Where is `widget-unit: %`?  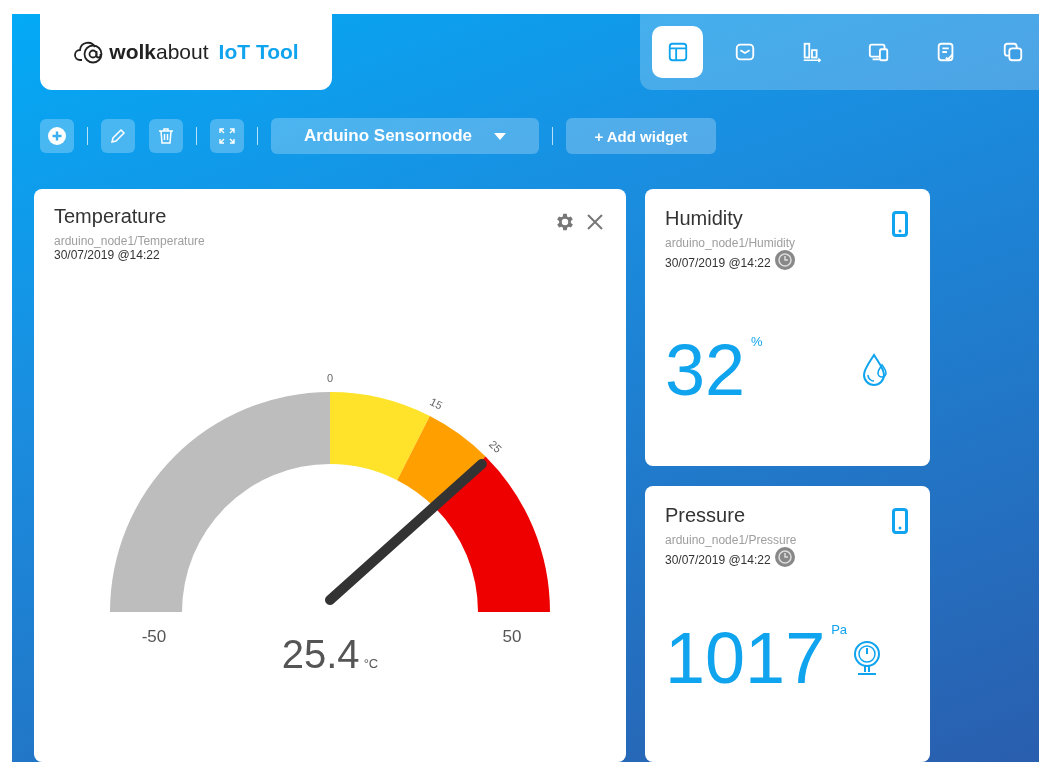
widget-unit: % is located at coordinates (757, 341).